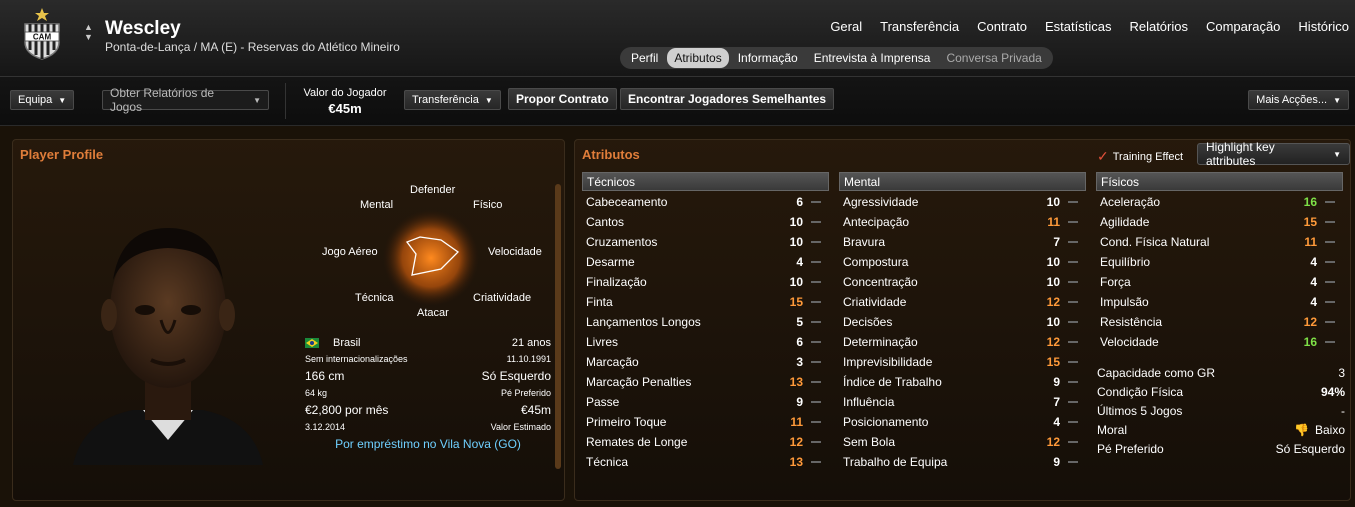  Describe the element at coordinates (1103, 156) in the screenshot. I see `checkmark-icon: ✓` at that location.